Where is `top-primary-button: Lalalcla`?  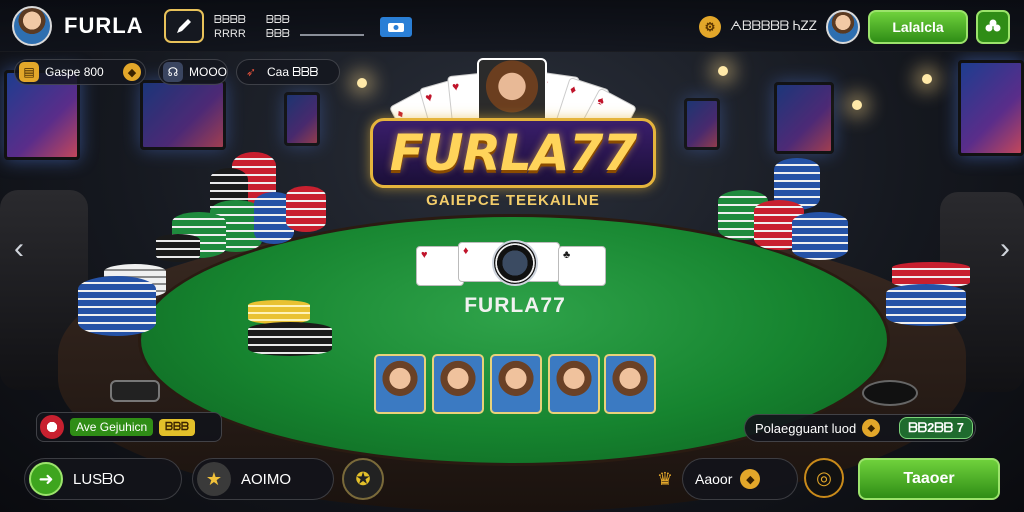
top-primary-button: Lalalcla is located at coordinates (918, 27).